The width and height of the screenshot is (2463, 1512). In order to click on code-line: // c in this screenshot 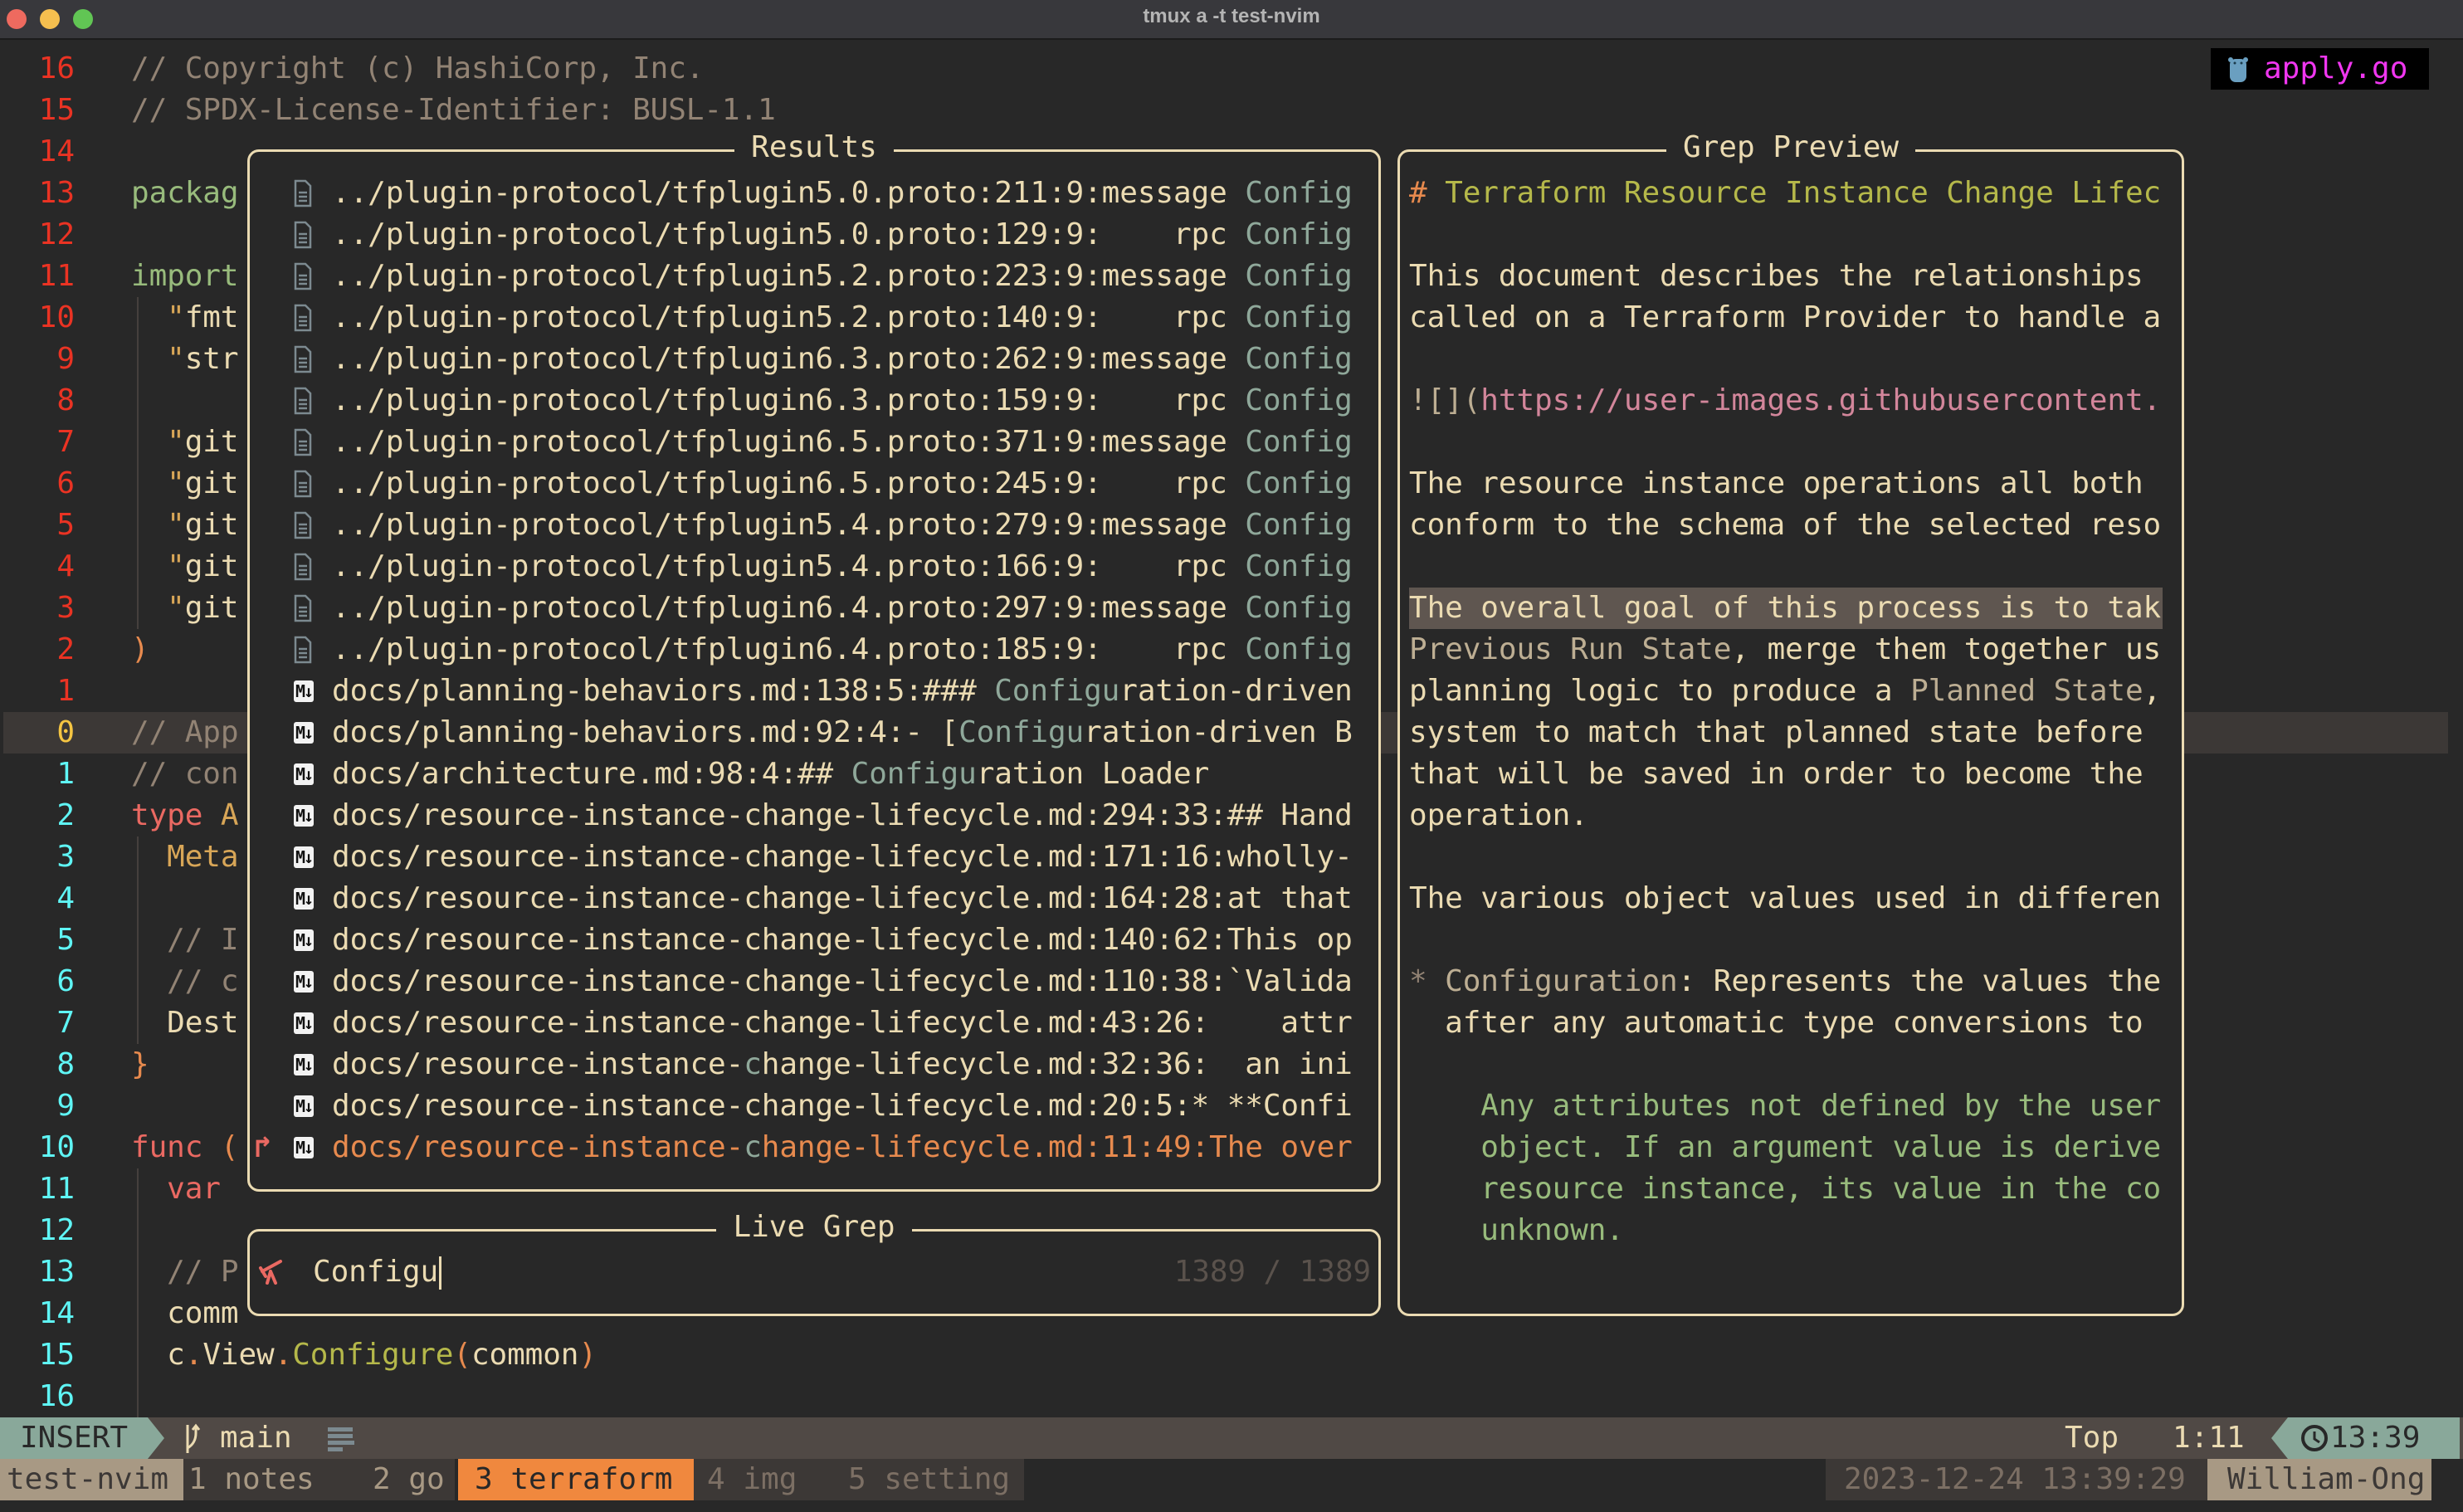, I will do `click(184, 981)`.